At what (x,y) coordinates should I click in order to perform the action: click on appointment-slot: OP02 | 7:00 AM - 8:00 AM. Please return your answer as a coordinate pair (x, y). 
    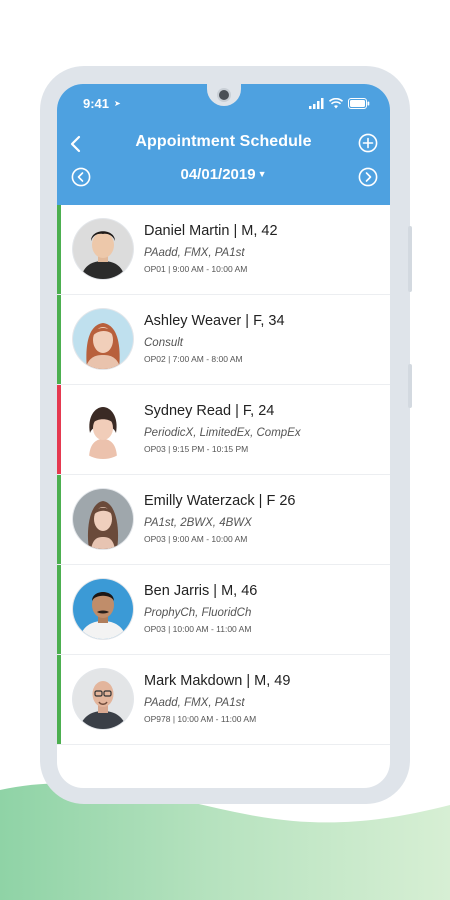
    Looking at the image, I should click on (193, 359).